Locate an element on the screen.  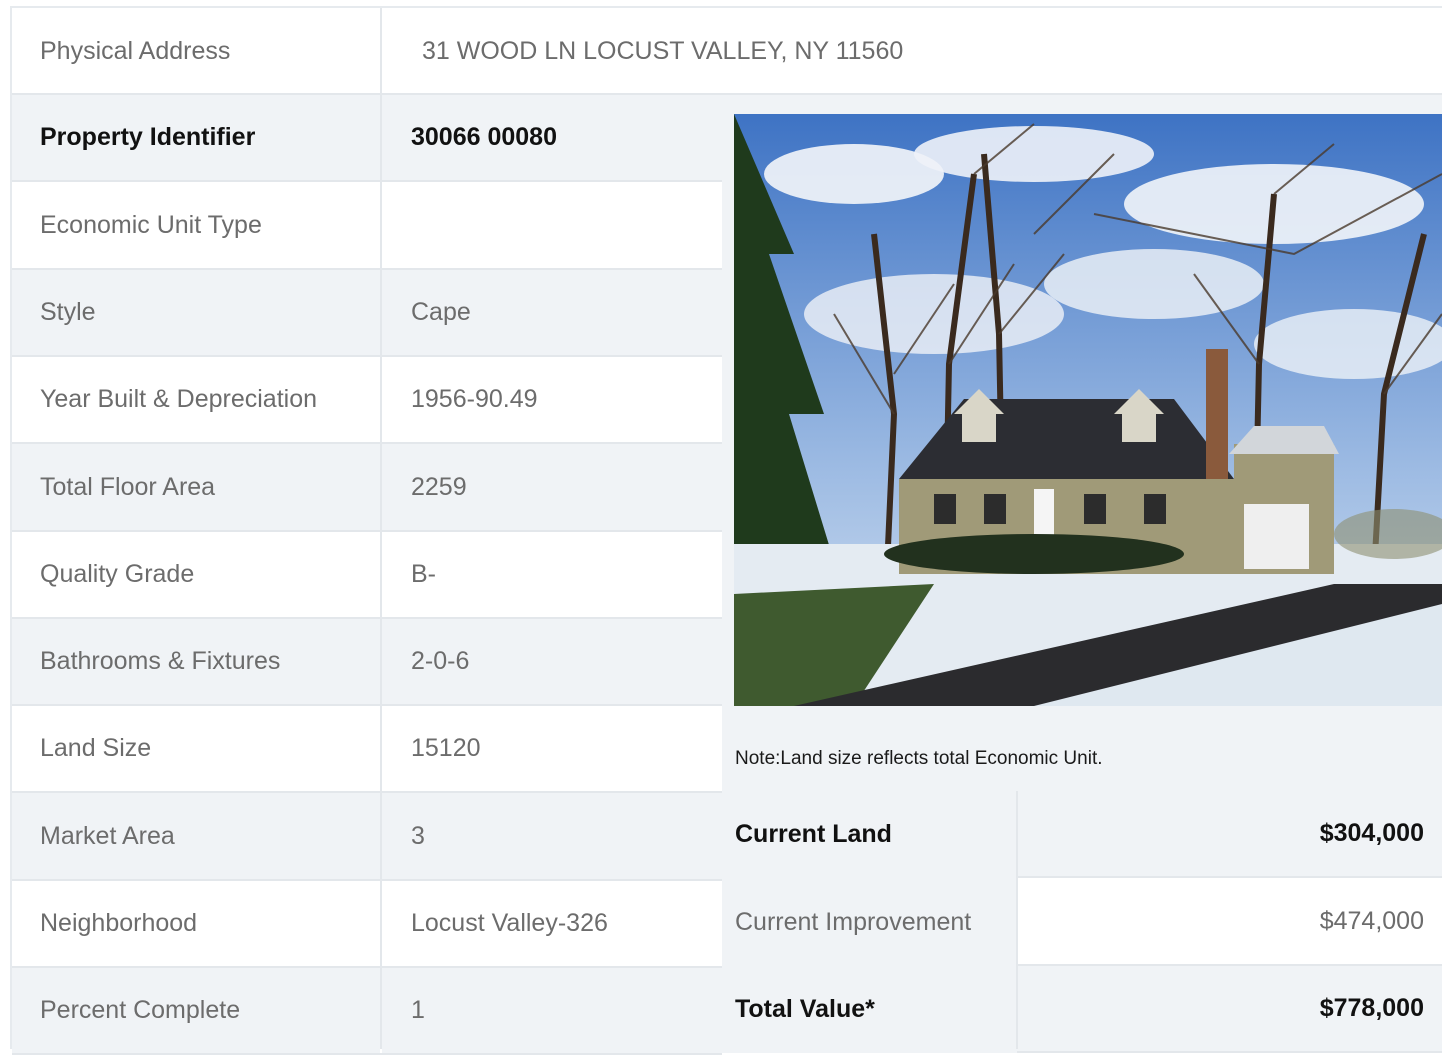
valuation-amount: $304,000 is located at coordinates (1229, 833).